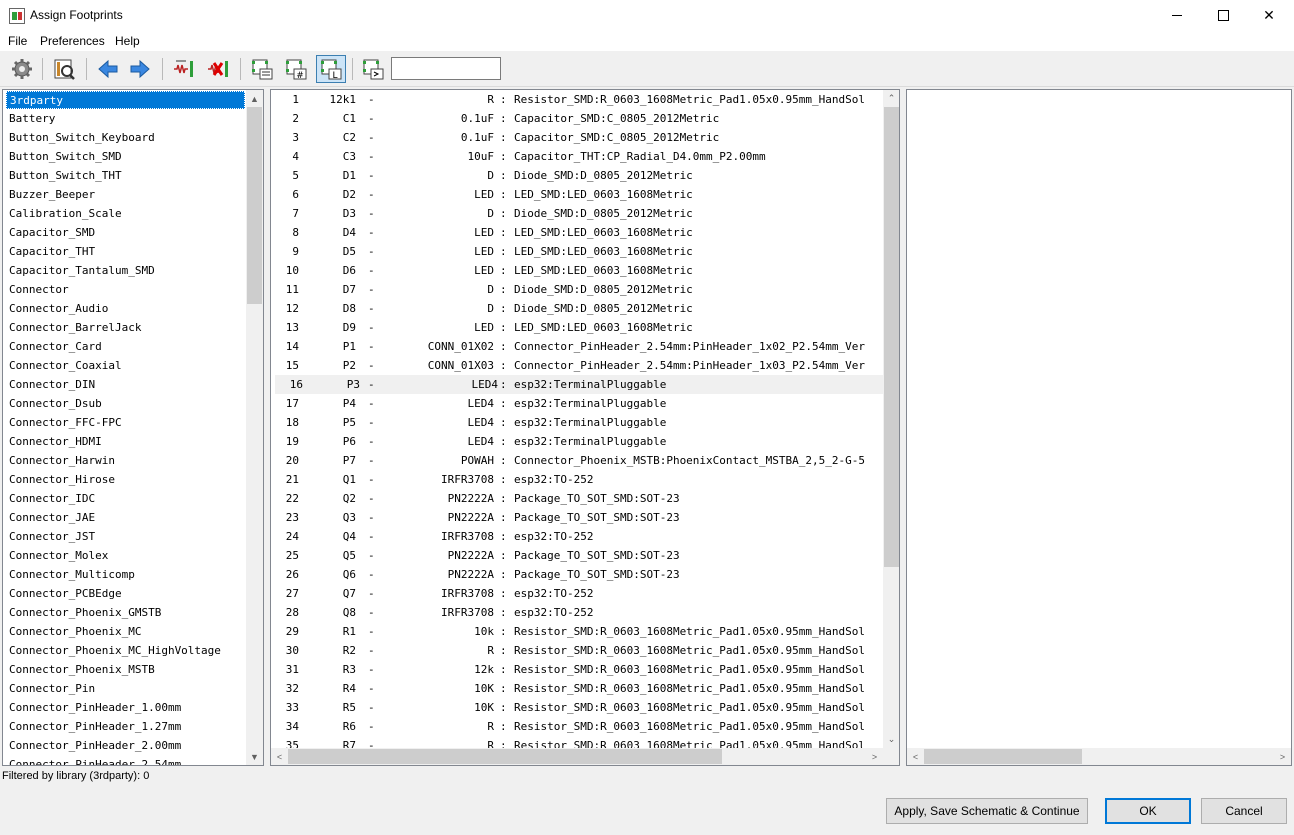 Image resolution: width=1294 pixels, height=835 pixels. What do you see at coordinates (124, 574) in the screenshot?
I see `library-item: Connector_Multicomp` at bounding box center [124, 574].